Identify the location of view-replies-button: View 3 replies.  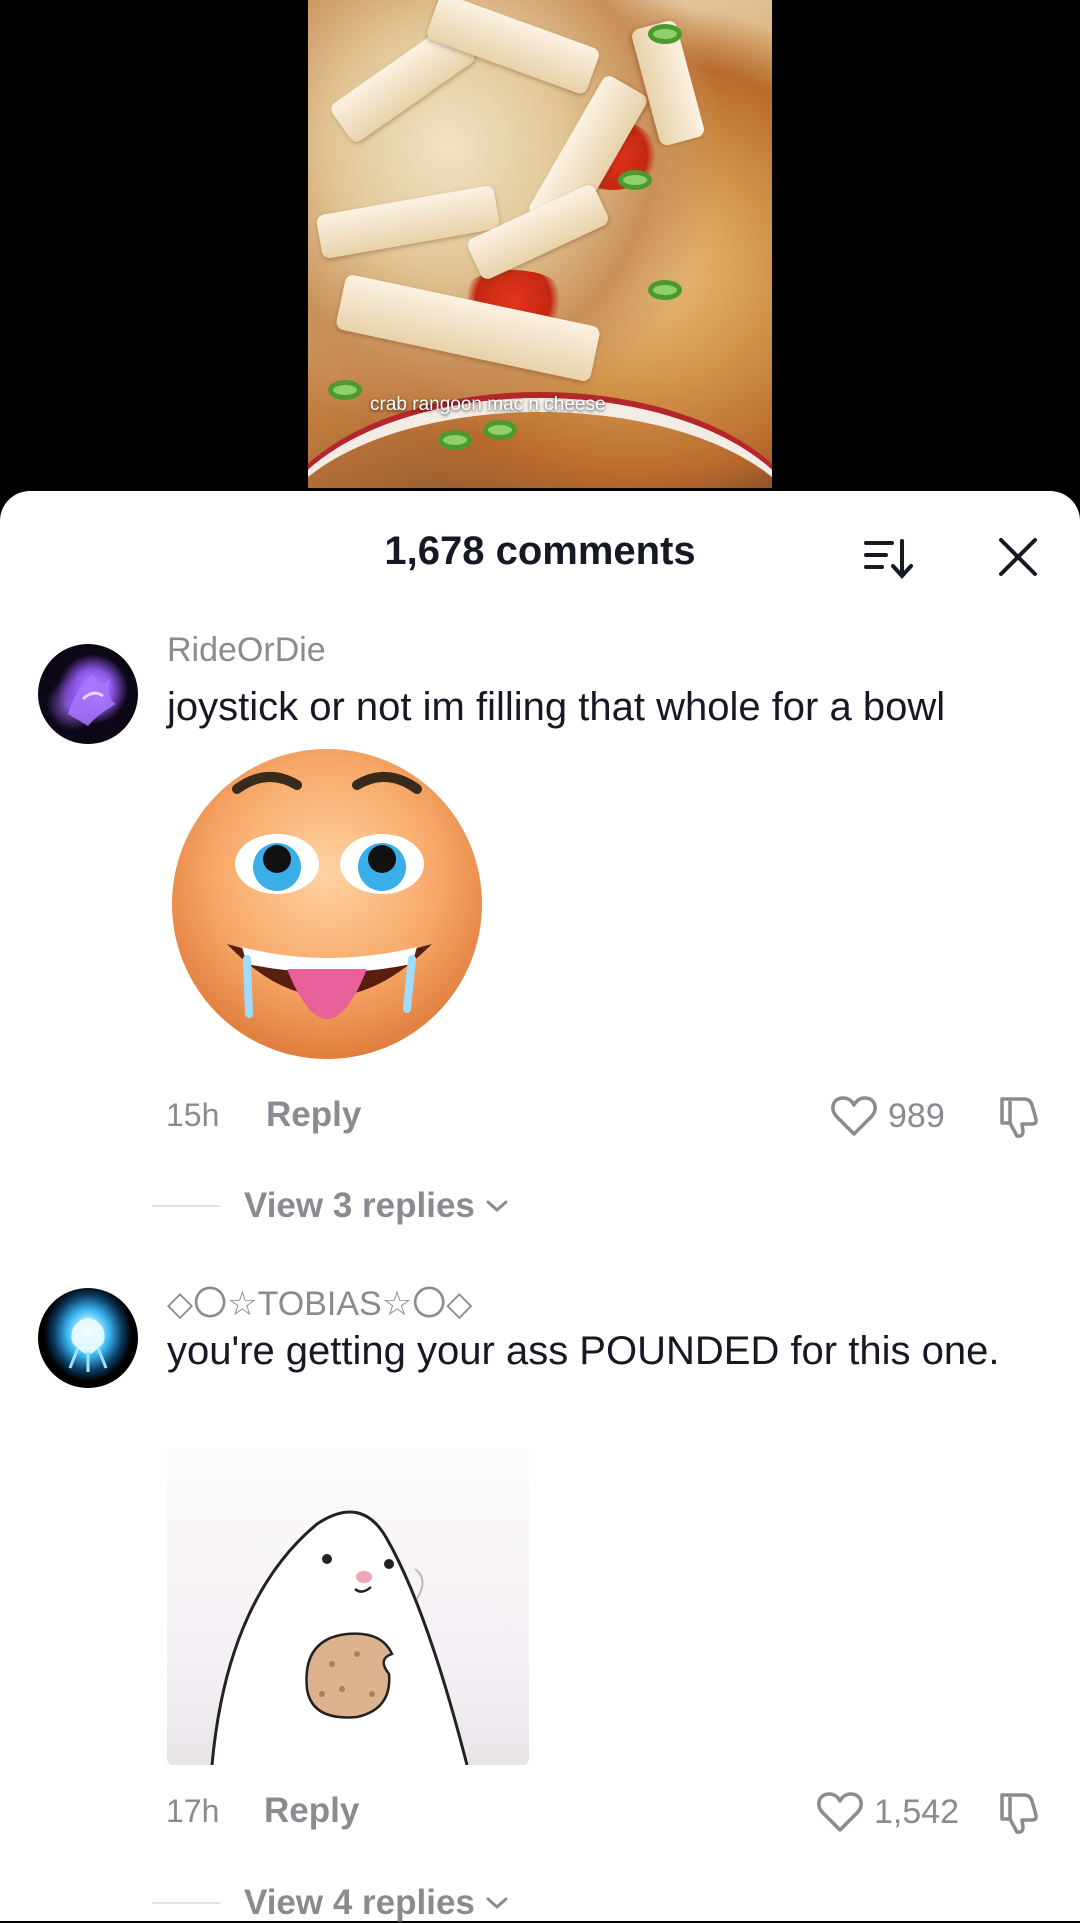
(330, 1206).